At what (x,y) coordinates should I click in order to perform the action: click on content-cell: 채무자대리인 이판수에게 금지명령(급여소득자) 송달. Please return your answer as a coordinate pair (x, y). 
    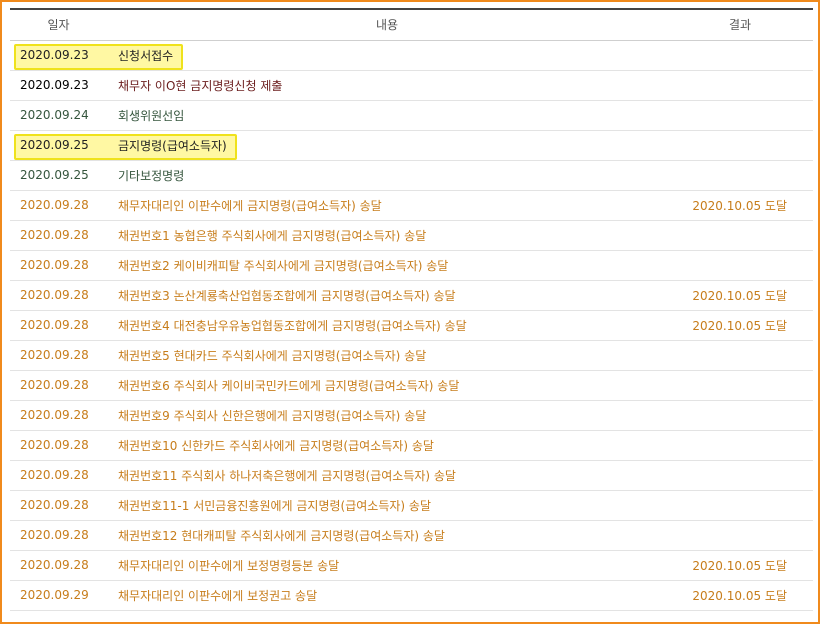
    Looking at the image, I should click on (387, 205).